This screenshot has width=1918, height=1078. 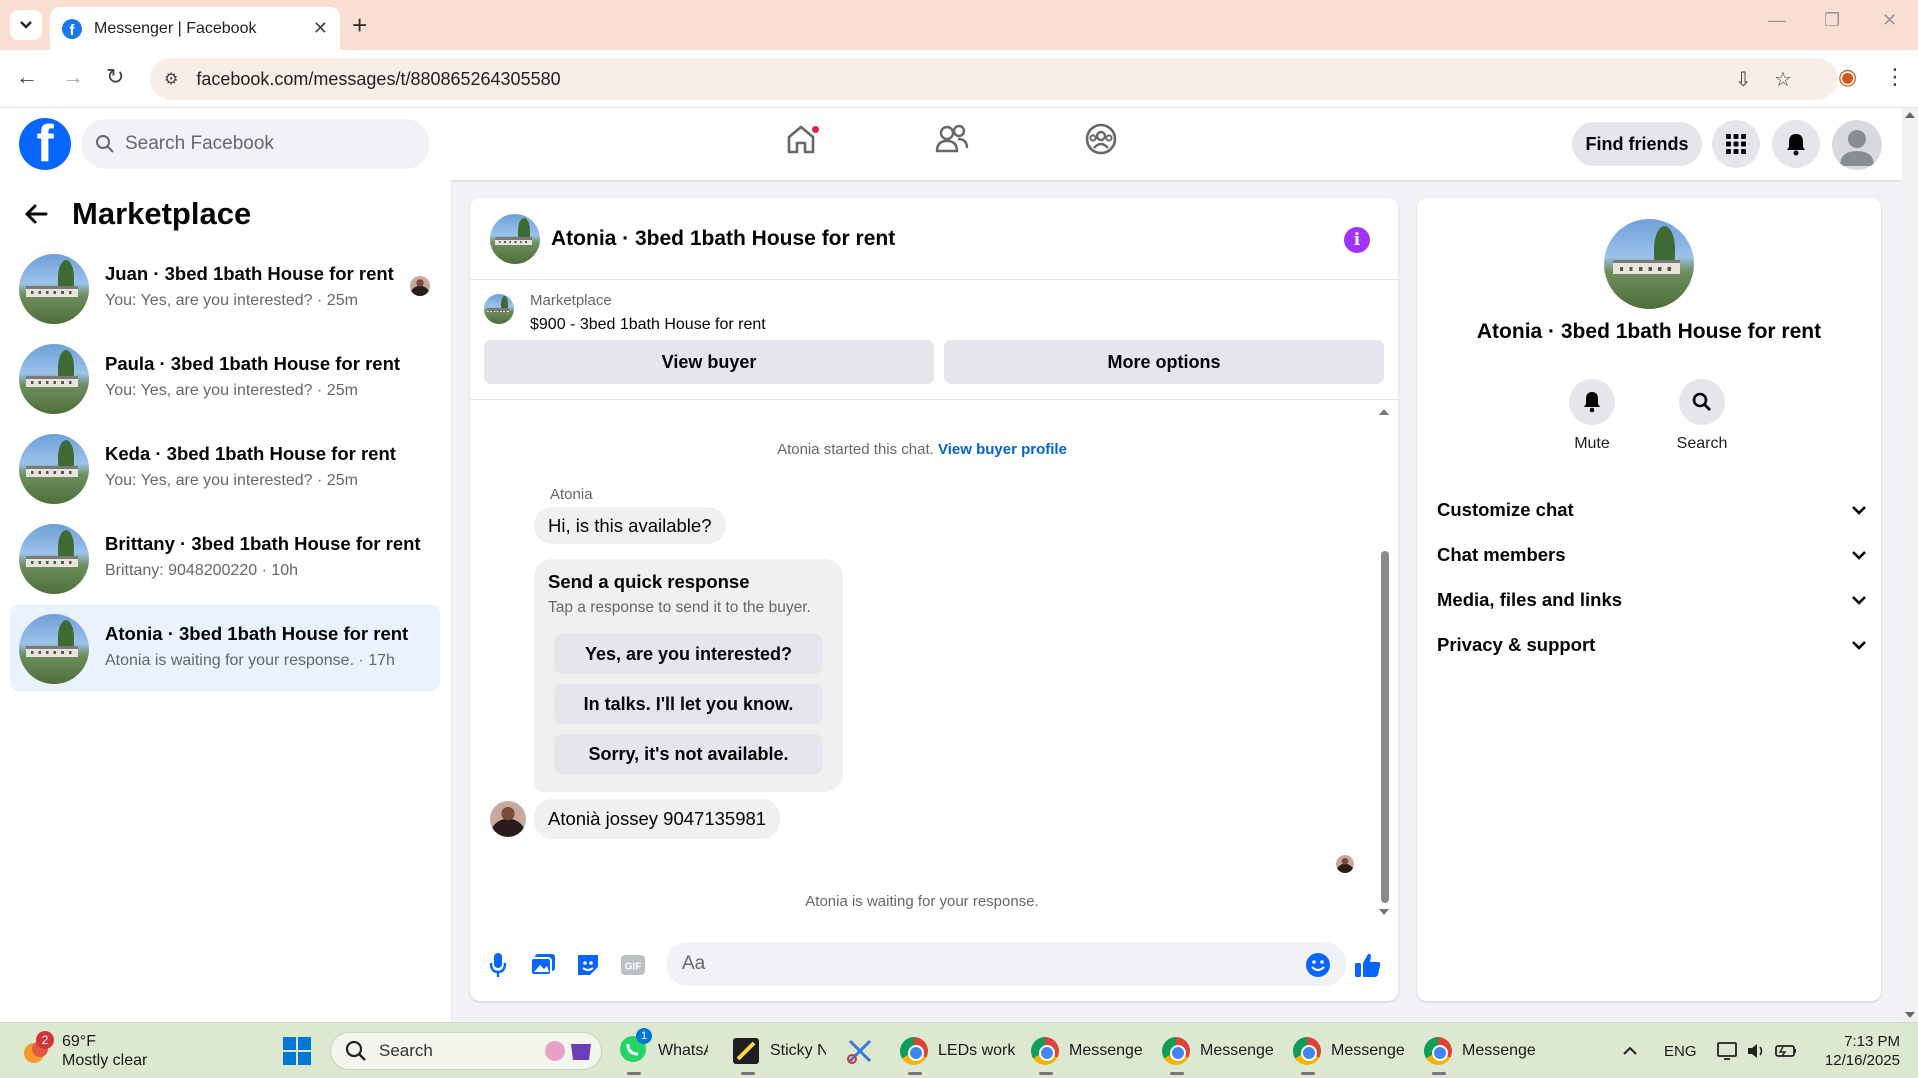 What do you see at coordinates (1680, 1050) in the screenshot?
I see `language-indicator: ENG` at bounding box center [1680, 1050].